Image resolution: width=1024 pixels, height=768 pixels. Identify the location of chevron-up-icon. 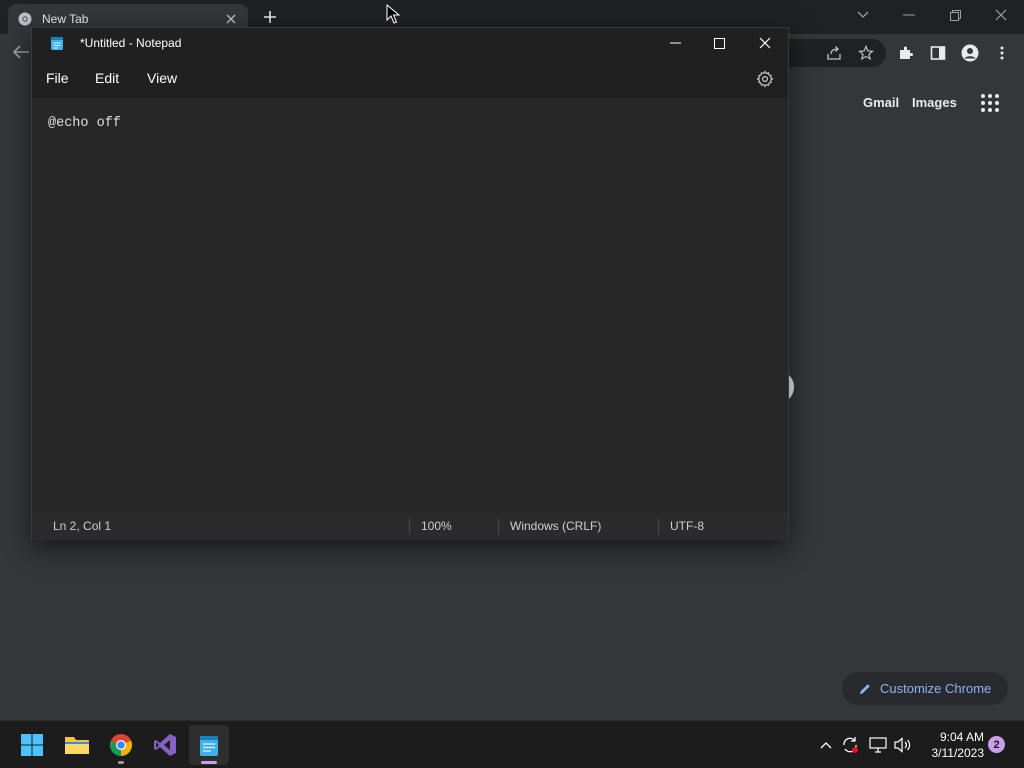
(826, 745).